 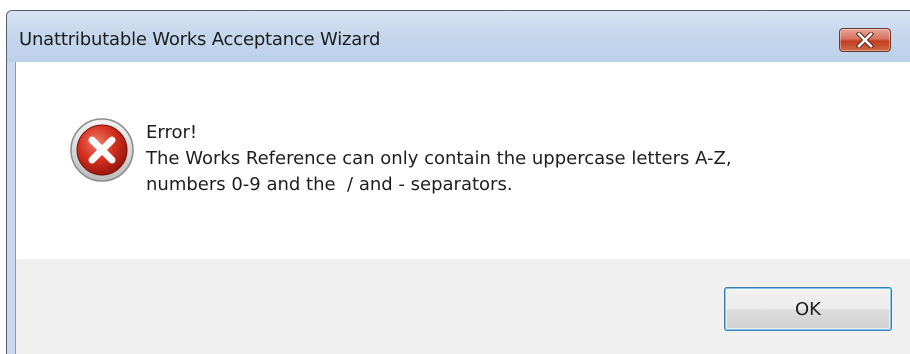 What do you see at coordinates (200, 39) in the screenshot?
I see `dialog-title: Unattributable Works Acceptance Wizard` at bounding box center [200, 39].